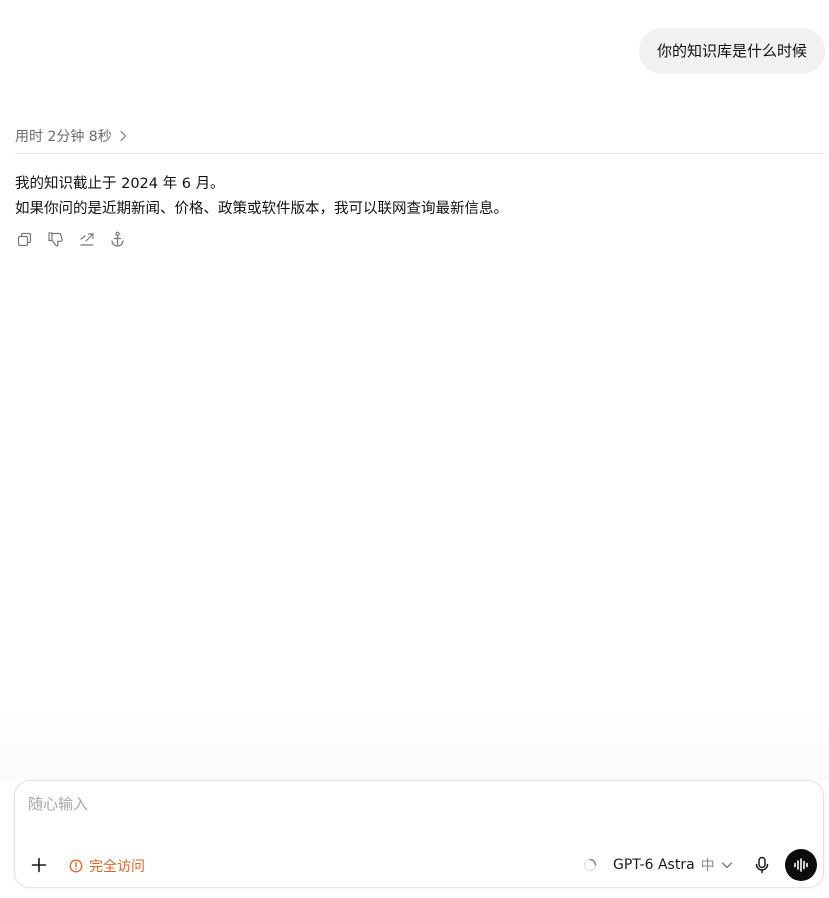 Image resolution: width=829 pixels, height=898 pixels. What do you see at coordinates (63, 137) in the screenshot?
I see `thinking-duration-label: 用时 2分钟 8秒` at bounding box center [63, 137].